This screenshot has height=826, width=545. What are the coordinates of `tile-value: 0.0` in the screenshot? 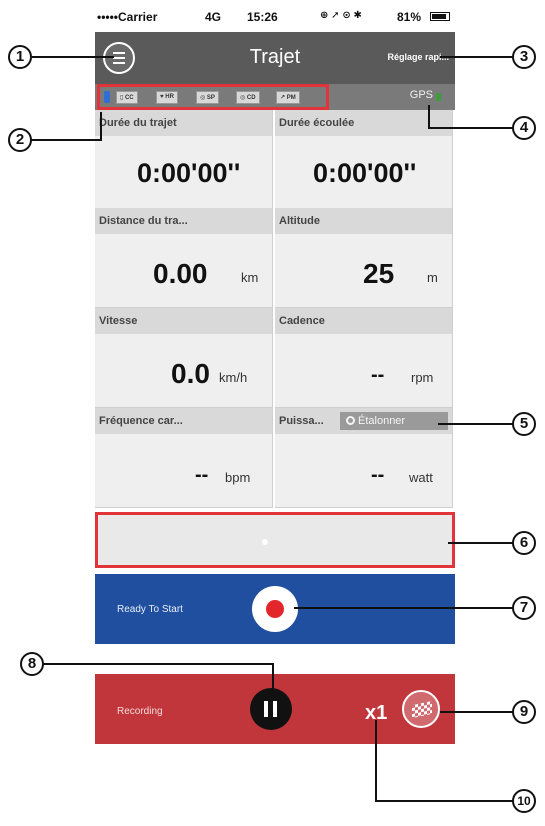 It's located at (190, 373).